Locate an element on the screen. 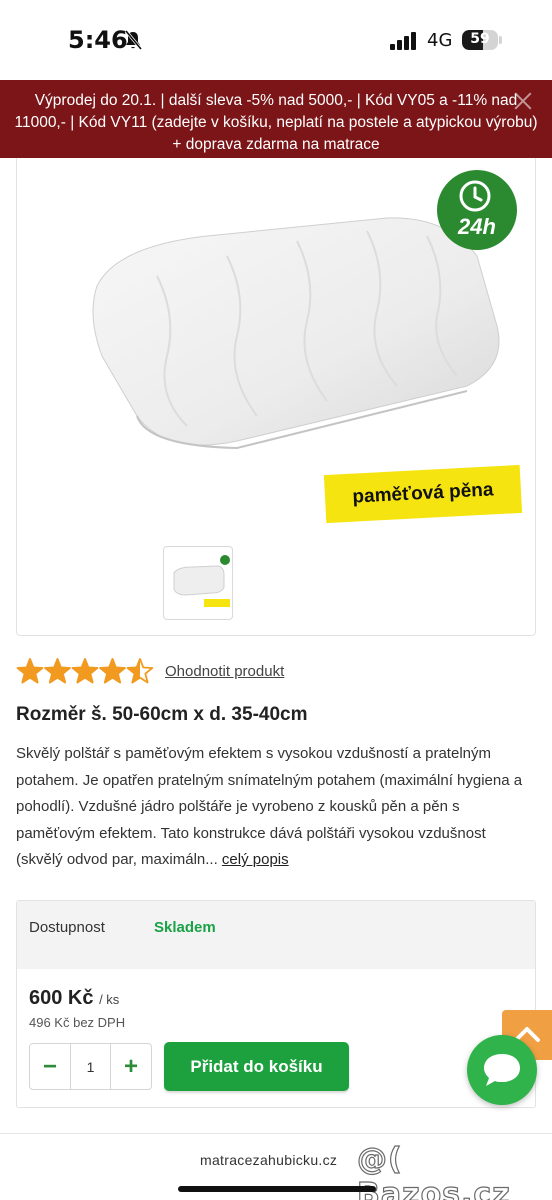  delivery-badge-text: 24h is located at coordinates (477, 226).